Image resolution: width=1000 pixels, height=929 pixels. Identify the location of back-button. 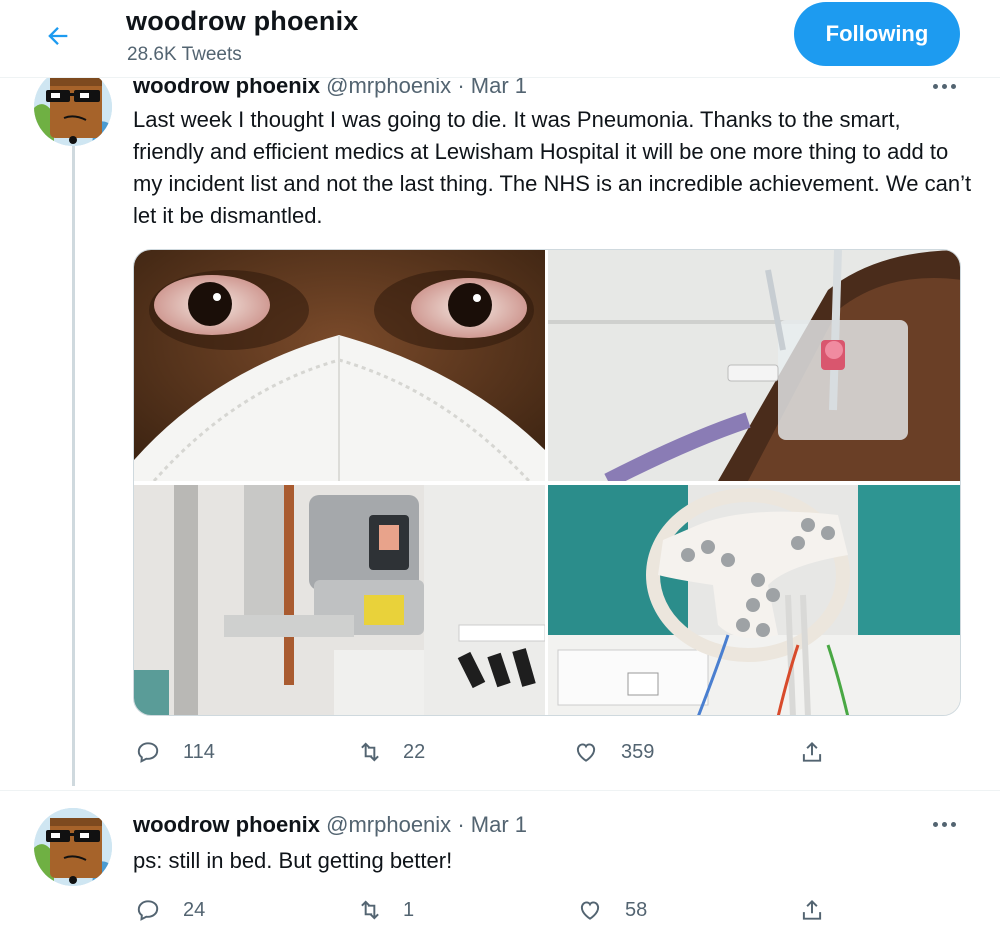
(58, 36).